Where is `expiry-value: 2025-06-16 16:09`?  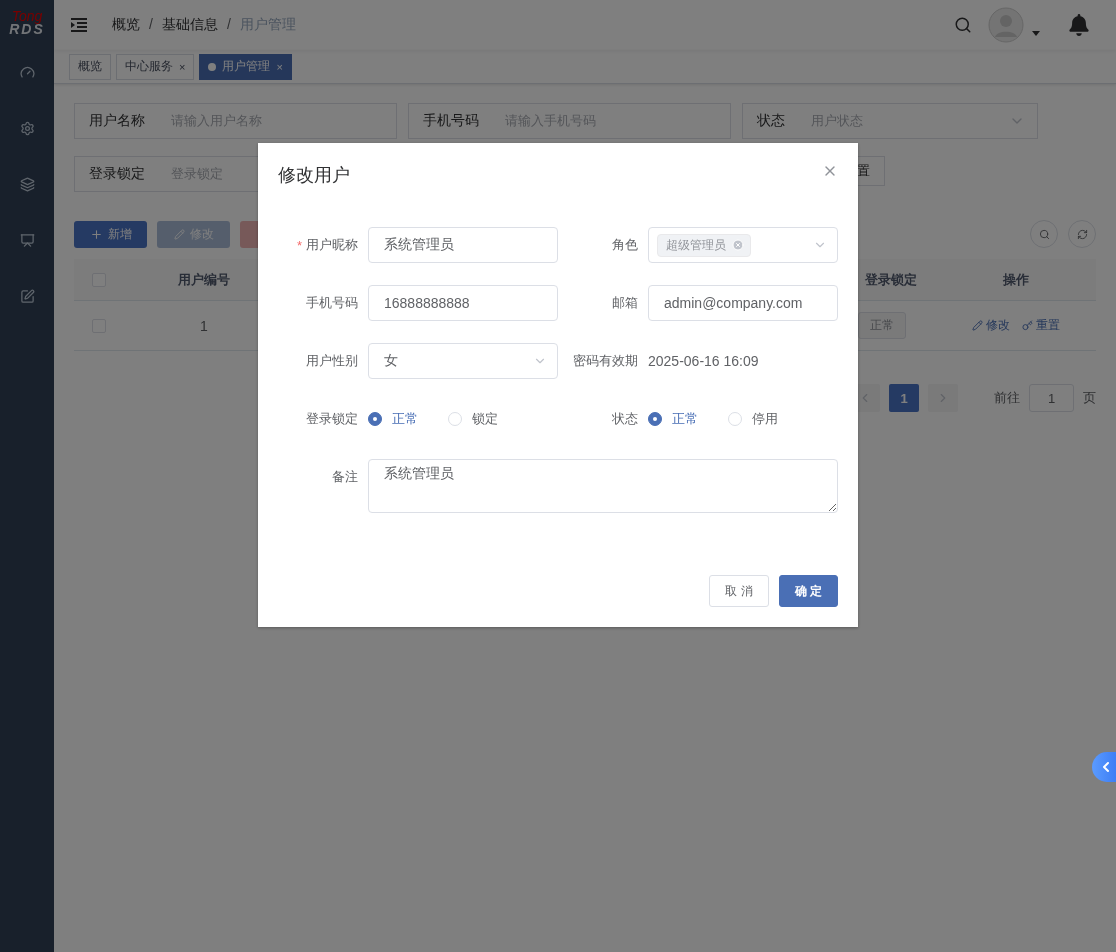
expiry-value: 2025-06-16 16:09 is located at coordinates (704, 361).